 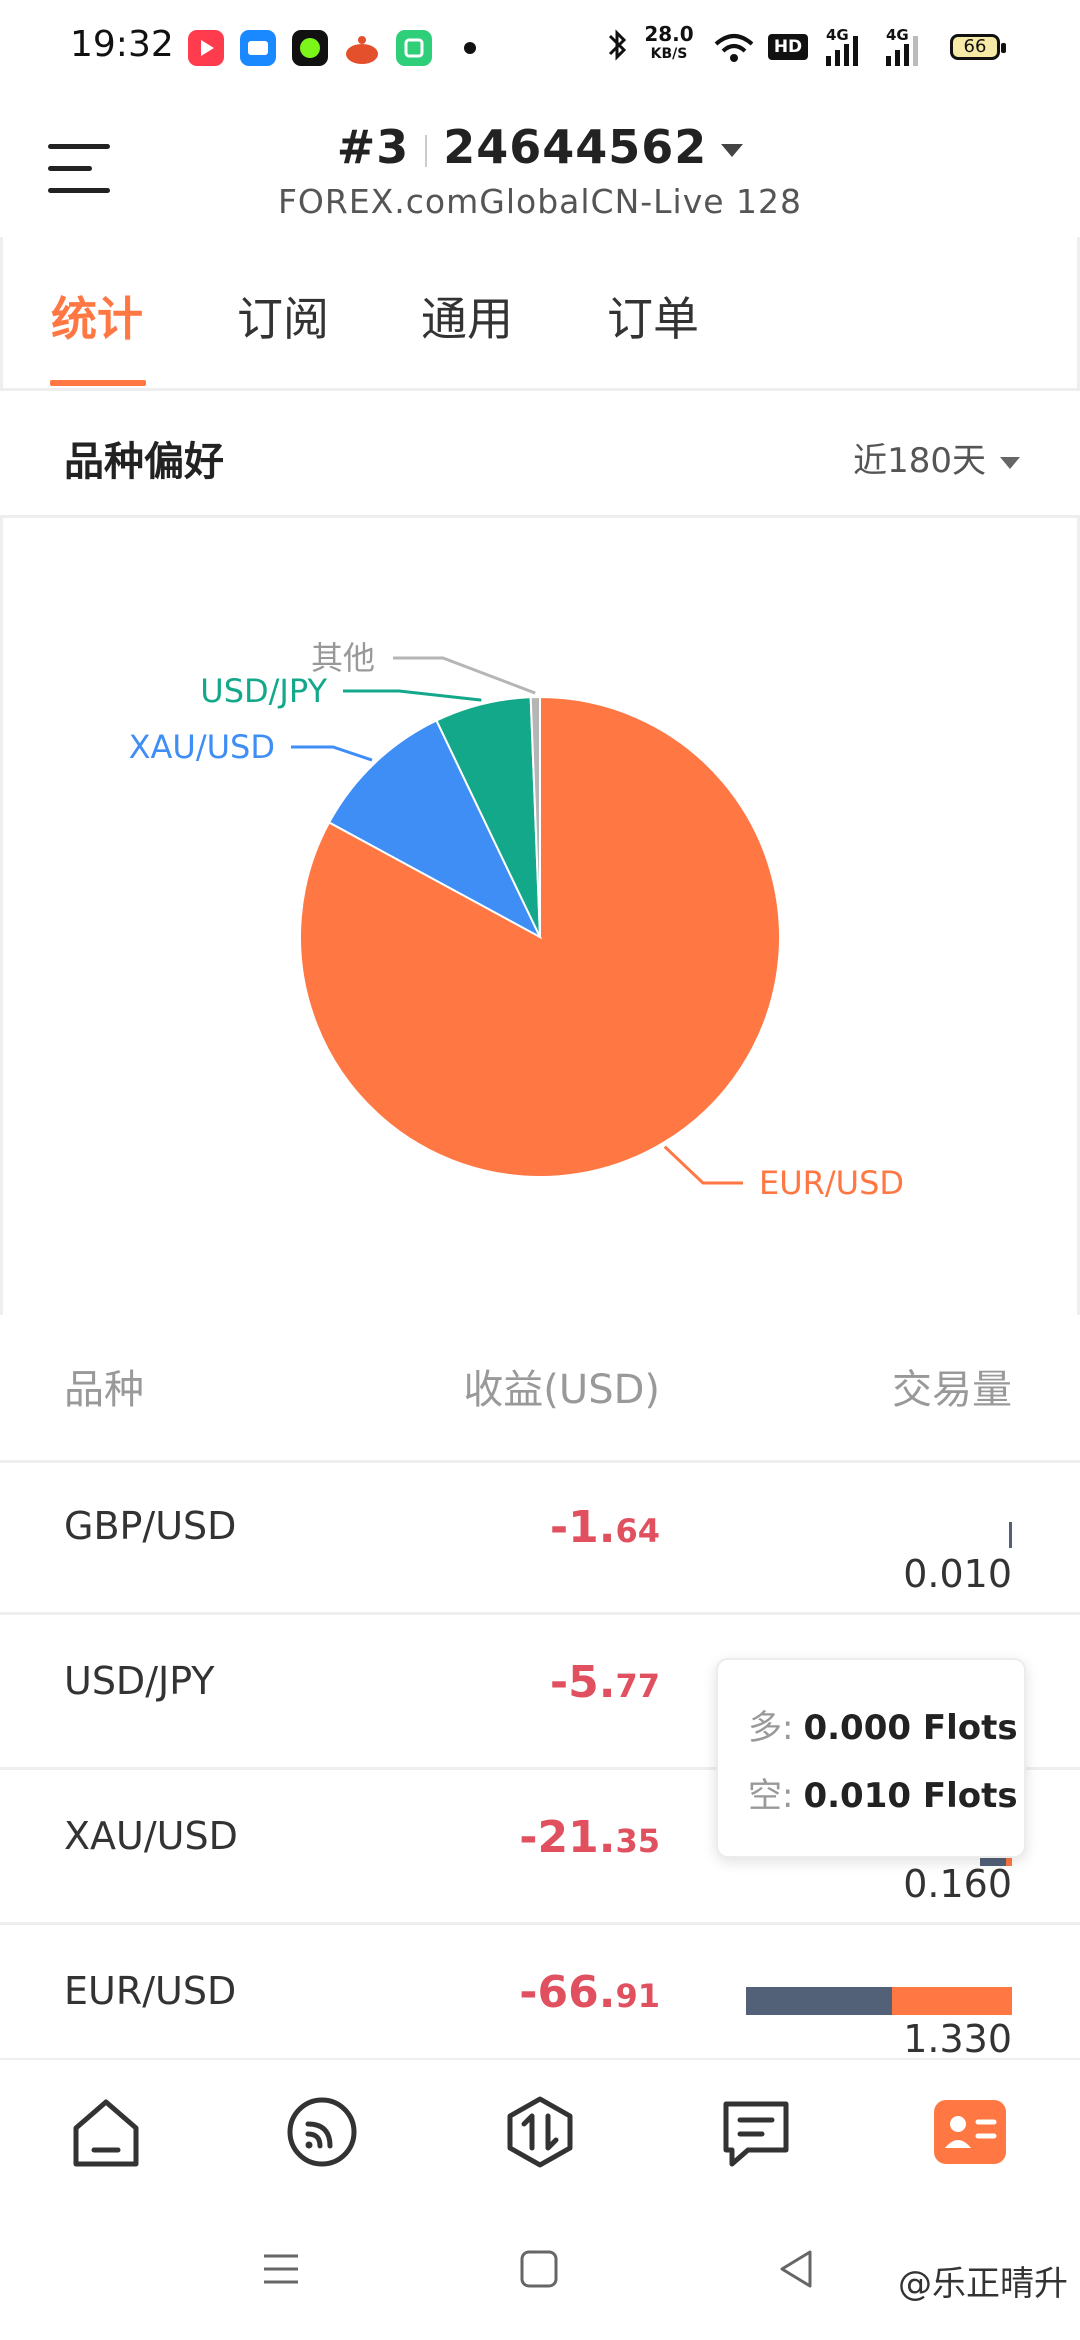 What do you see at coordinates (540, 46) in the screenshot?
I see `status-bar: 19:32 28.0 KB/S HD 4G 4G 66` at bounding box center [540, 46].